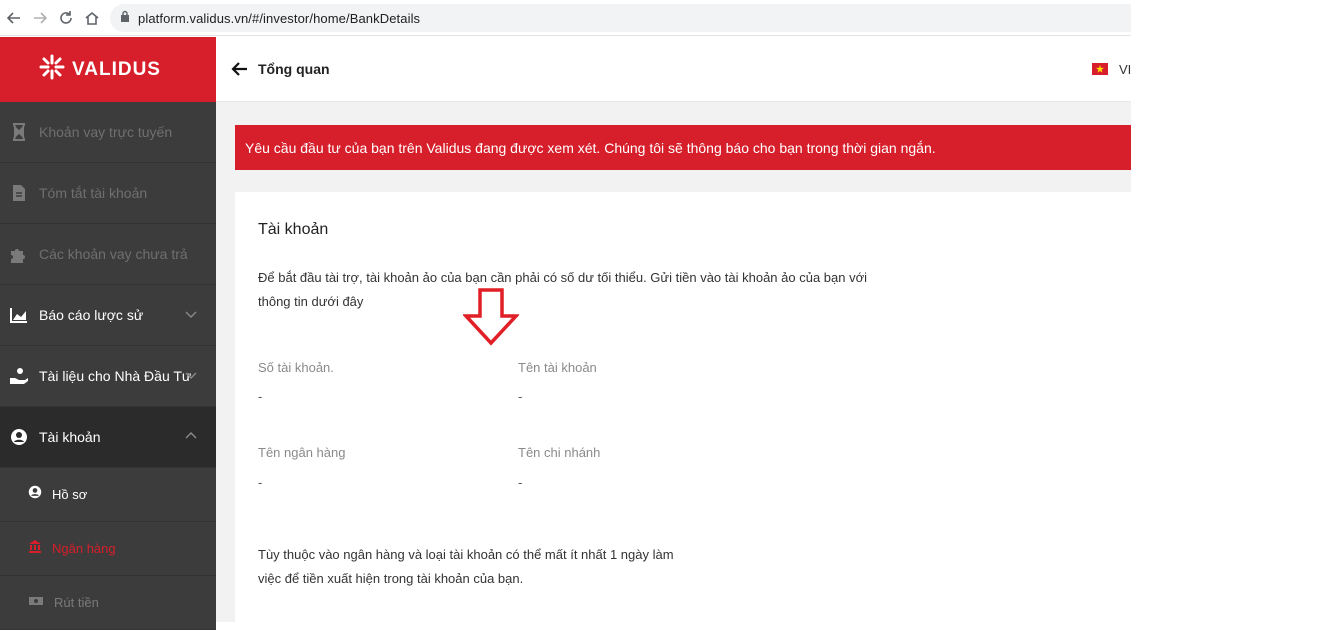  I want to click on account-number-value: -, so click(260, 396).